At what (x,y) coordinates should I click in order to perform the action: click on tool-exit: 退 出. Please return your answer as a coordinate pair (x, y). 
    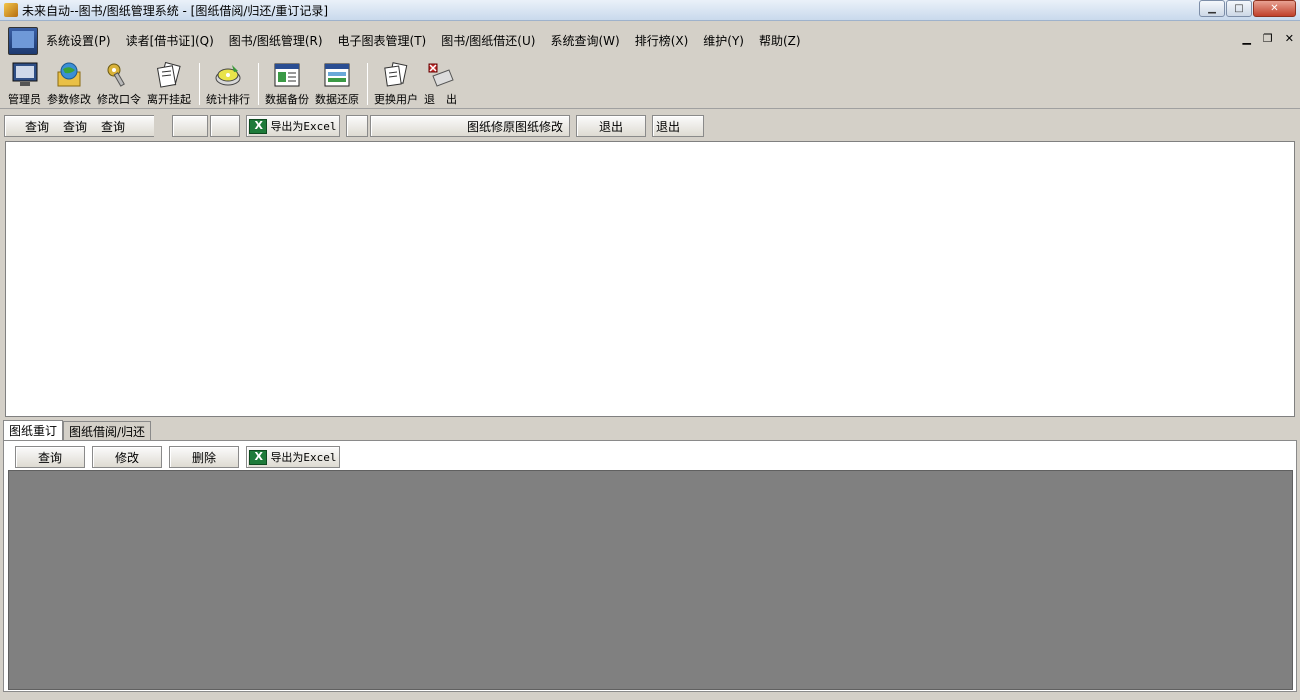
    Looking at the image, I should click on (440, 83).